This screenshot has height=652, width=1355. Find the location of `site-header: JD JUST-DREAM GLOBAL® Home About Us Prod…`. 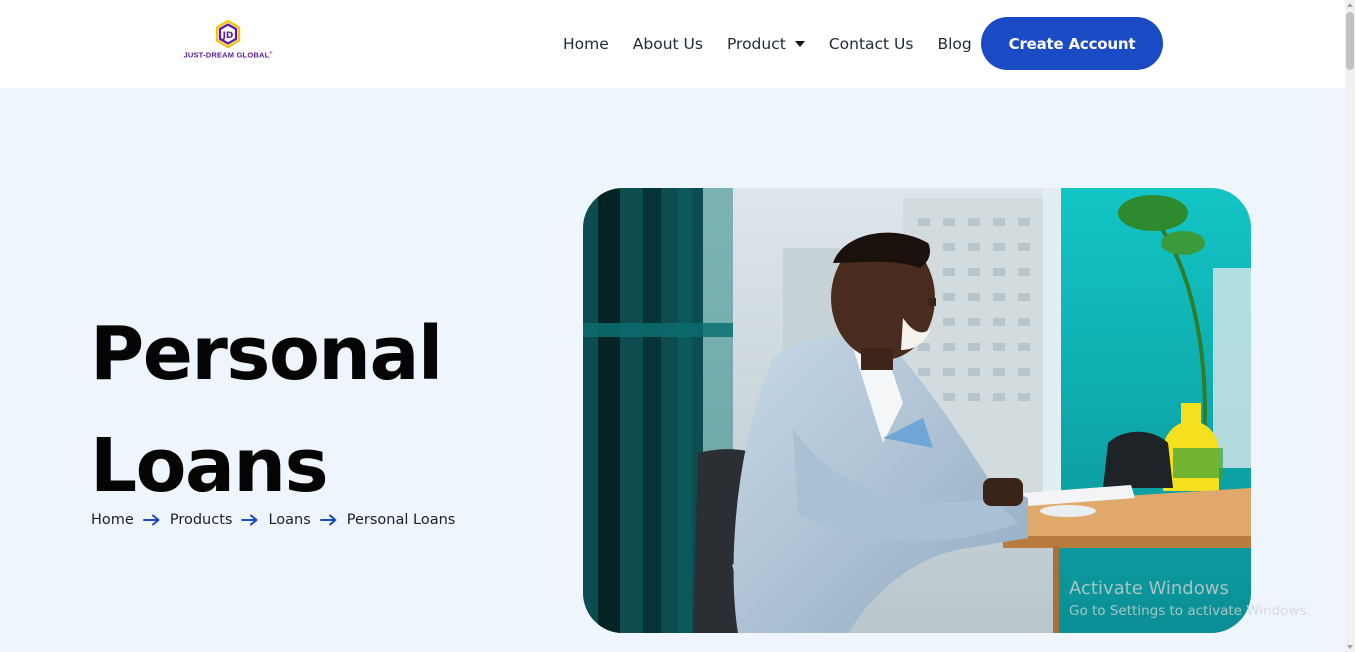

site-header: JD JUST-DREAM GLOBAL® Home About Us Prod… is located at coordinates (672, 44).